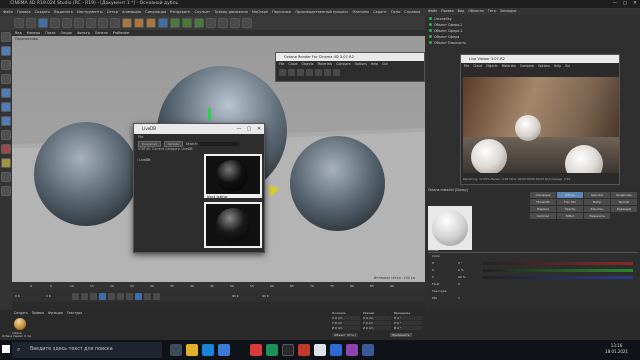  Describe the element at coordinates (103, 23) in the screenshot. I see `z-axis-icon` at that location.